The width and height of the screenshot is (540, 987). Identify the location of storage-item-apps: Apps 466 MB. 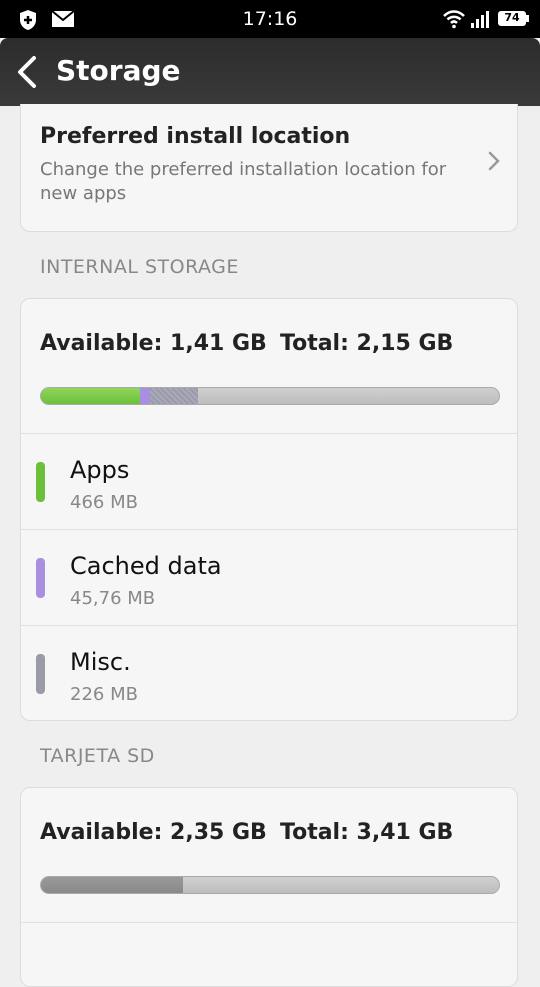
(269, 482).